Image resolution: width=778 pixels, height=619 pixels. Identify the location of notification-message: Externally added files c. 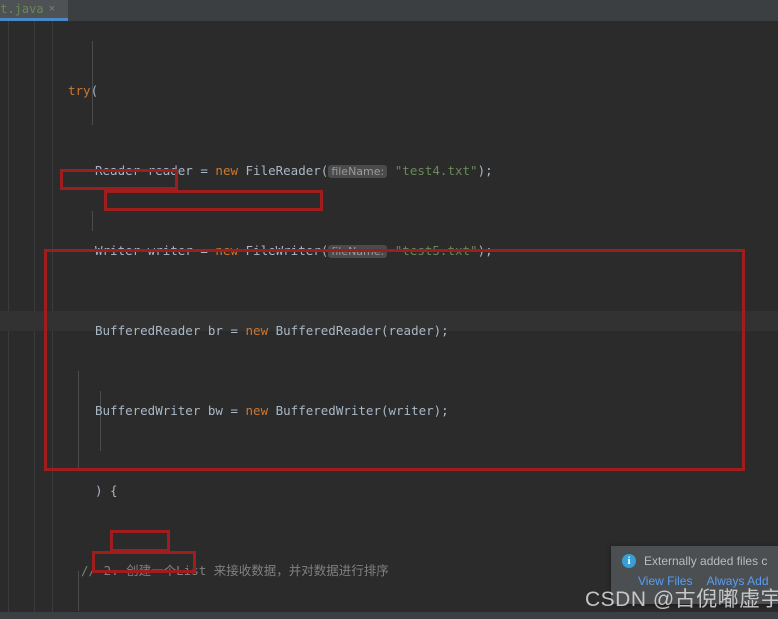
(706, 561).